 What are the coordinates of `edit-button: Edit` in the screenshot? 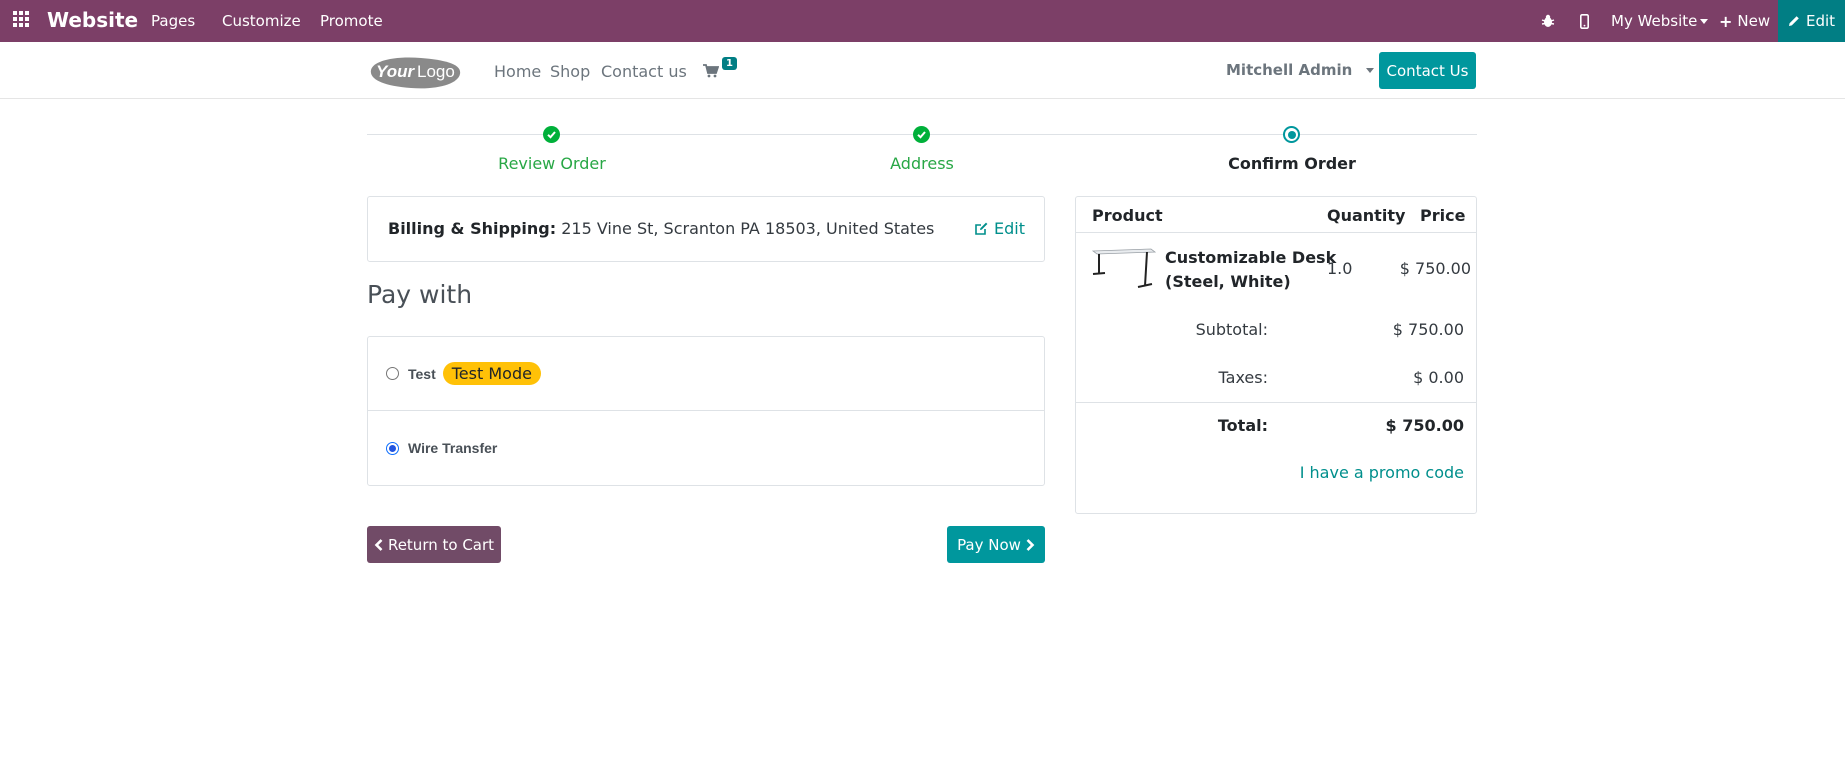 It's located at (1811, 21).